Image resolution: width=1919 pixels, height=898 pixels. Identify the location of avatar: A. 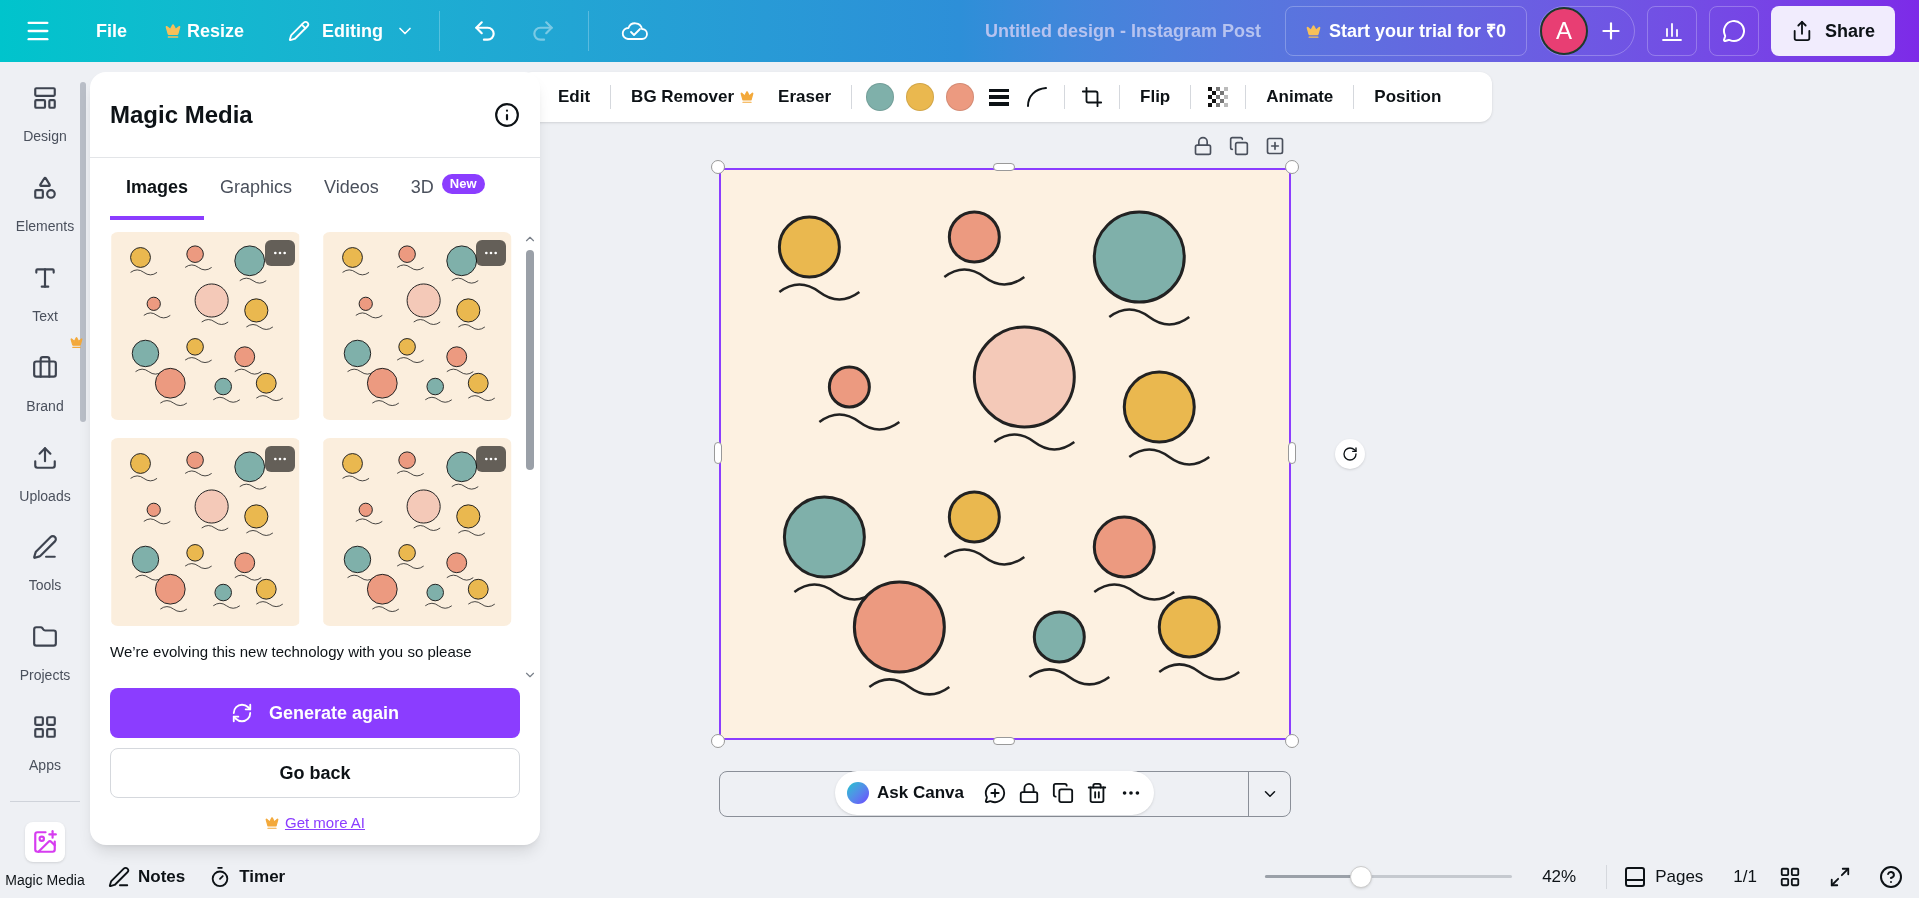
(1563, 31).